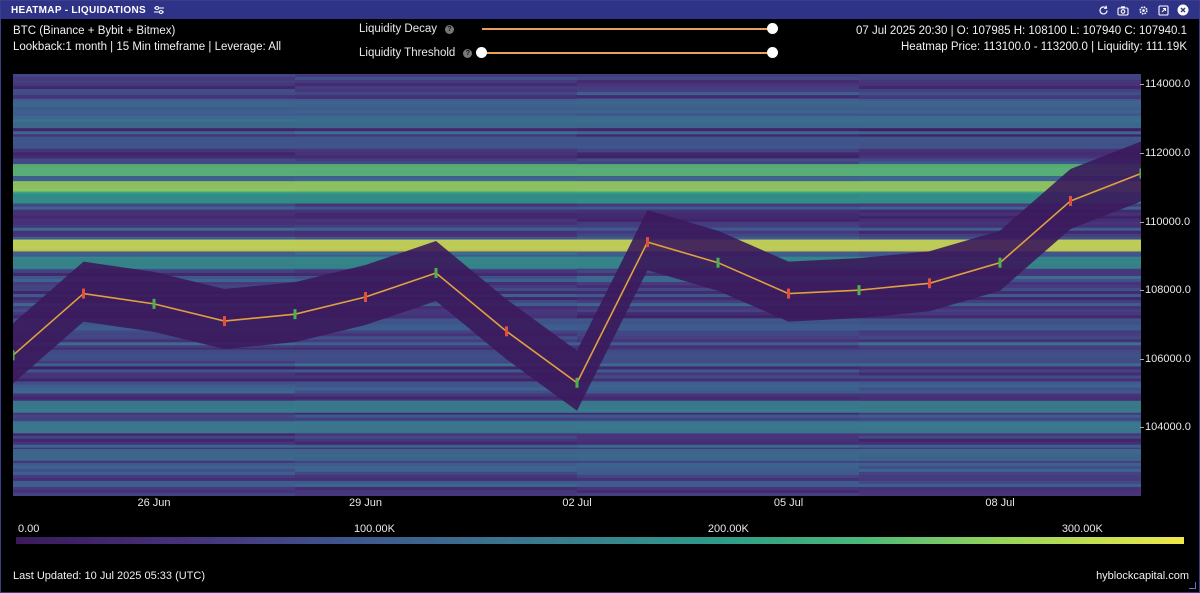  What do you see at coordinates (78, 10) in the screenshot?
I see `window-title: HEATMAP - LIQUIDATIONS` at bounding box center [78, 10].